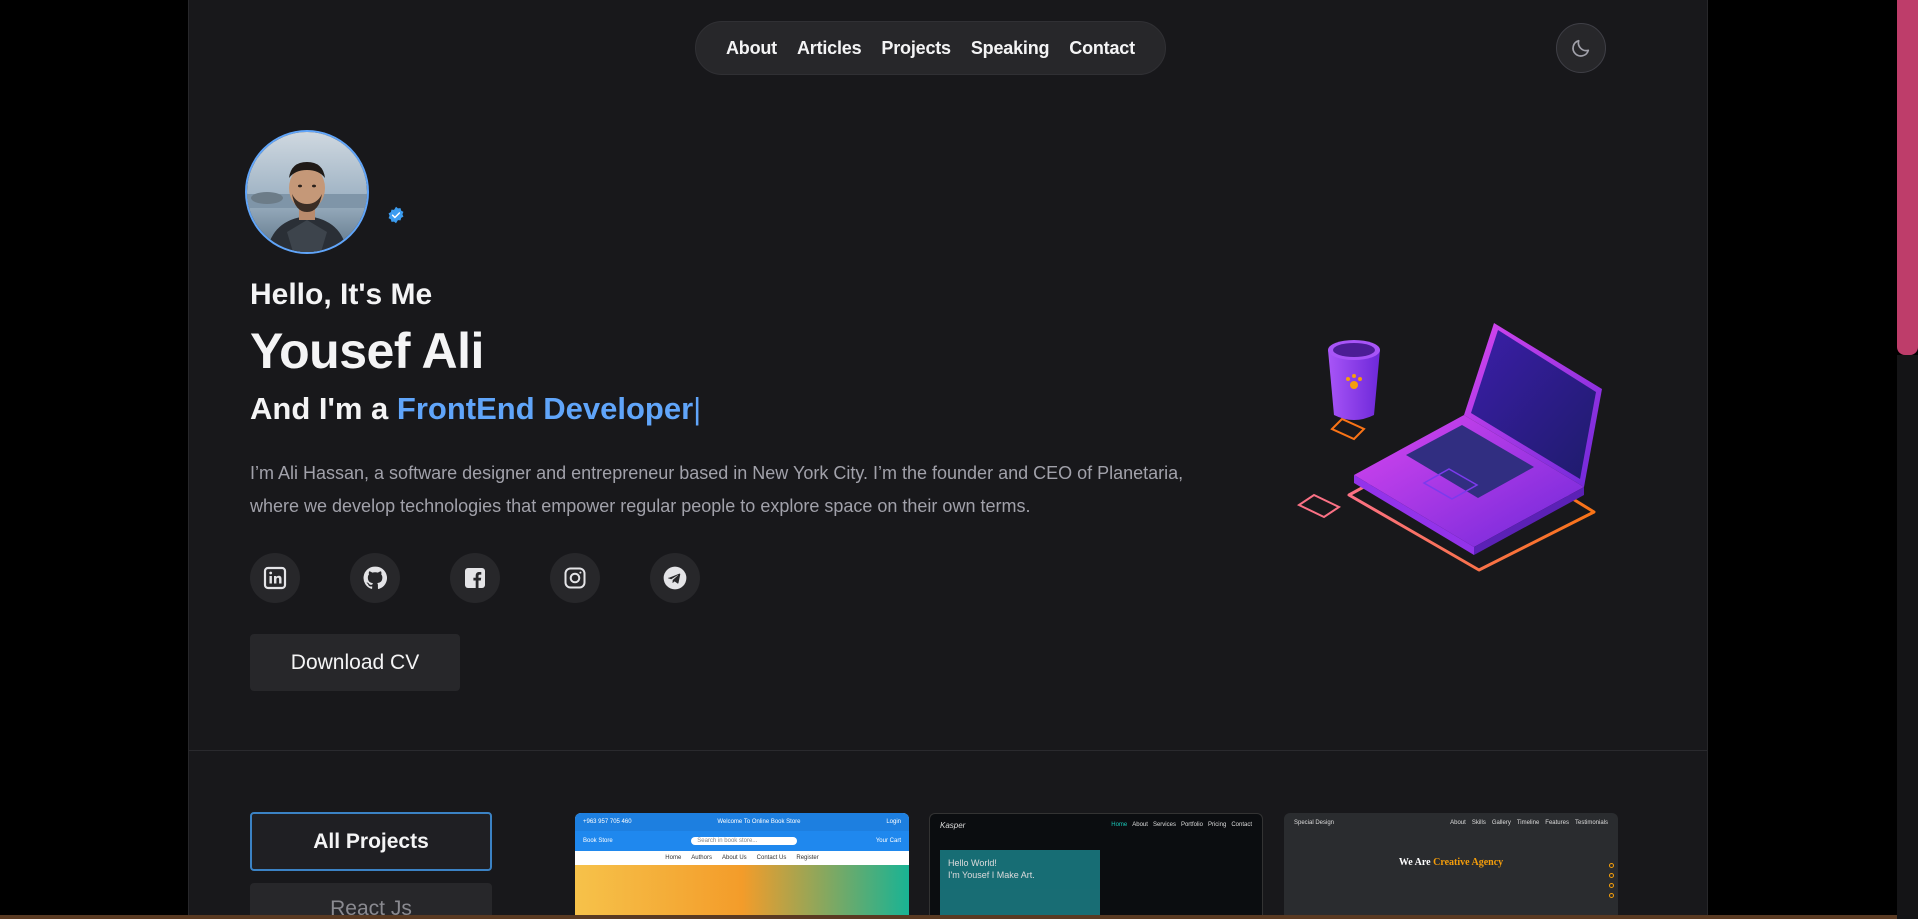  I want to click on verified-badge-icon, so click(396, 215).